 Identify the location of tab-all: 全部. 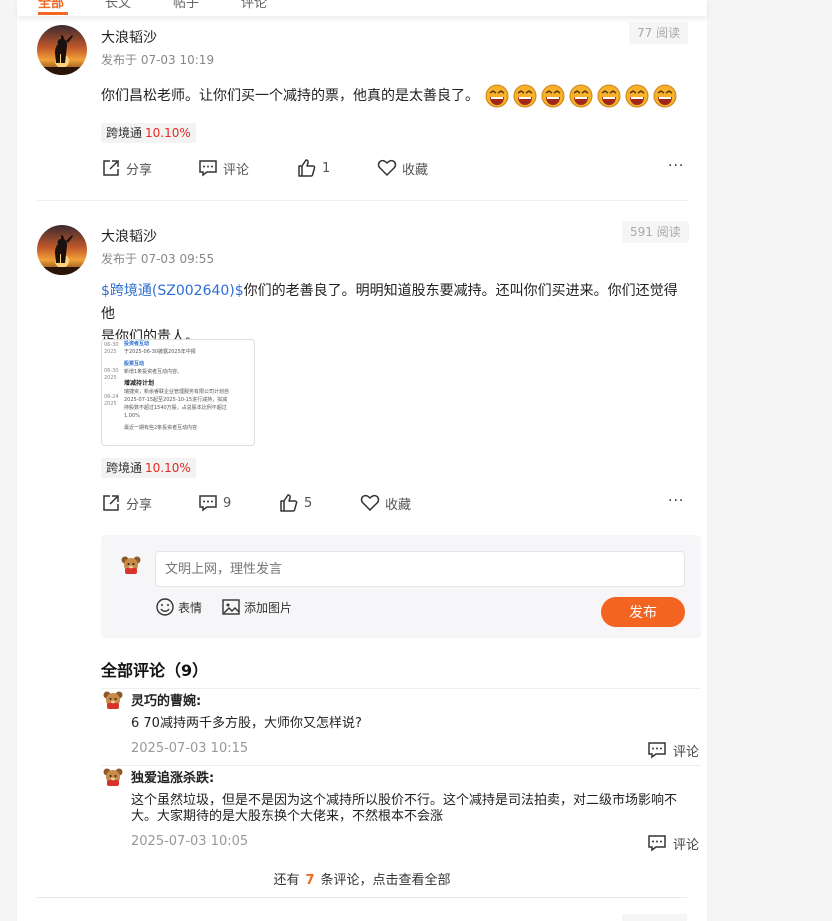
(51, 5).